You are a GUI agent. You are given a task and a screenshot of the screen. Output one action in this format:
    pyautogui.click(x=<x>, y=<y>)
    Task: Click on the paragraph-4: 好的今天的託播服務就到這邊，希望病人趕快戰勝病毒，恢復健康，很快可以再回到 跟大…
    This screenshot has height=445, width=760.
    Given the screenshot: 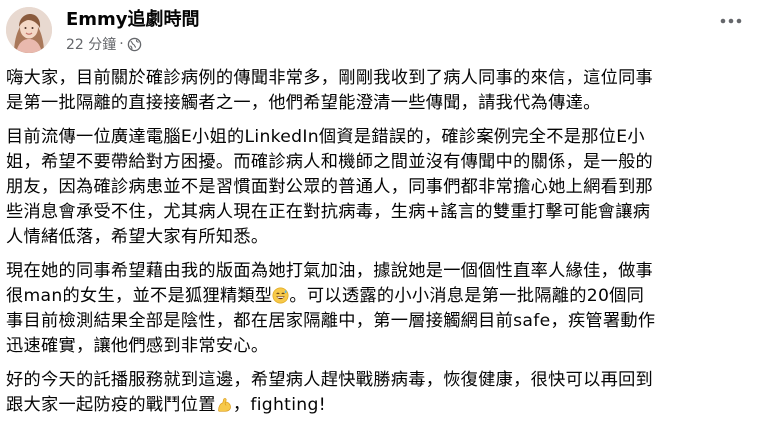 What is the action you would take?
    pyautogui.click(x=380, y=393)
    